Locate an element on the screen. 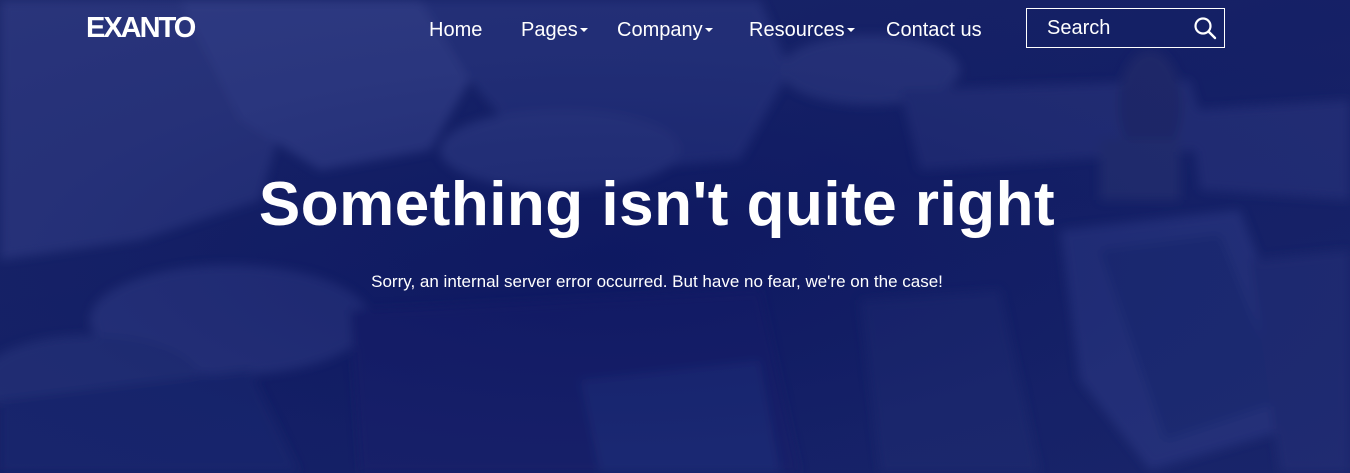 This screenshot has width=1350, height=473. nav-item-pages: Pages is located at coordinates (554, 30).